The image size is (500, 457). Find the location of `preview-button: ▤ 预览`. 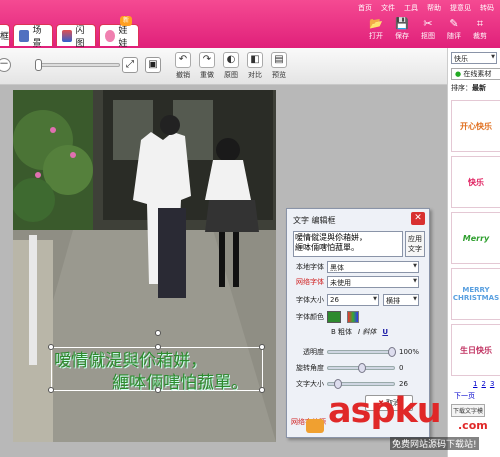

preview-button: ▤ 预览 is located at coordinates (279, 66).